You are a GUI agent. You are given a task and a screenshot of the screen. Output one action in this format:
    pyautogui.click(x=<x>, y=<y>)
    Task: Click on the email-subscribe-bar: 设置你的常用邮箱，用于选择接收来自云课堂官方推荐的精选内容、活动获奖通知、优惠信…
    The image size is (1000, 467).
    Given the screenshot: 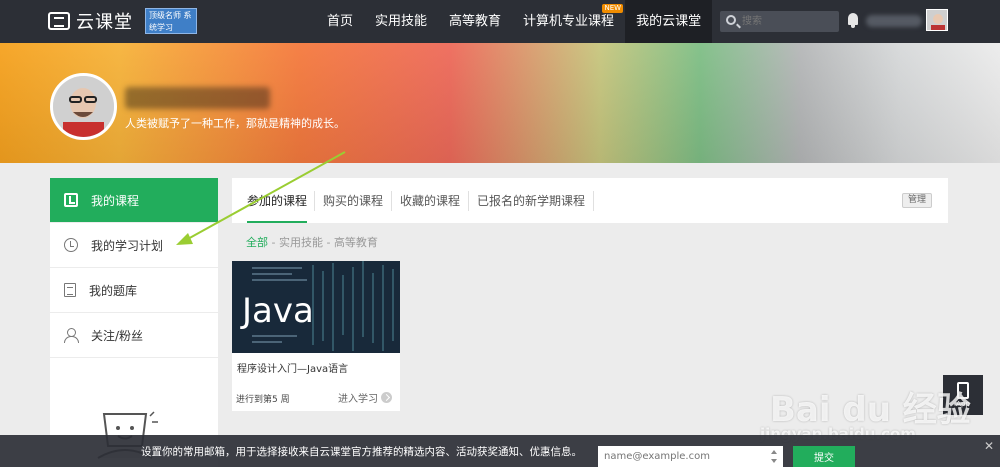 What is the action you would take?
    pyautogui.click(x=500, y=451)
    